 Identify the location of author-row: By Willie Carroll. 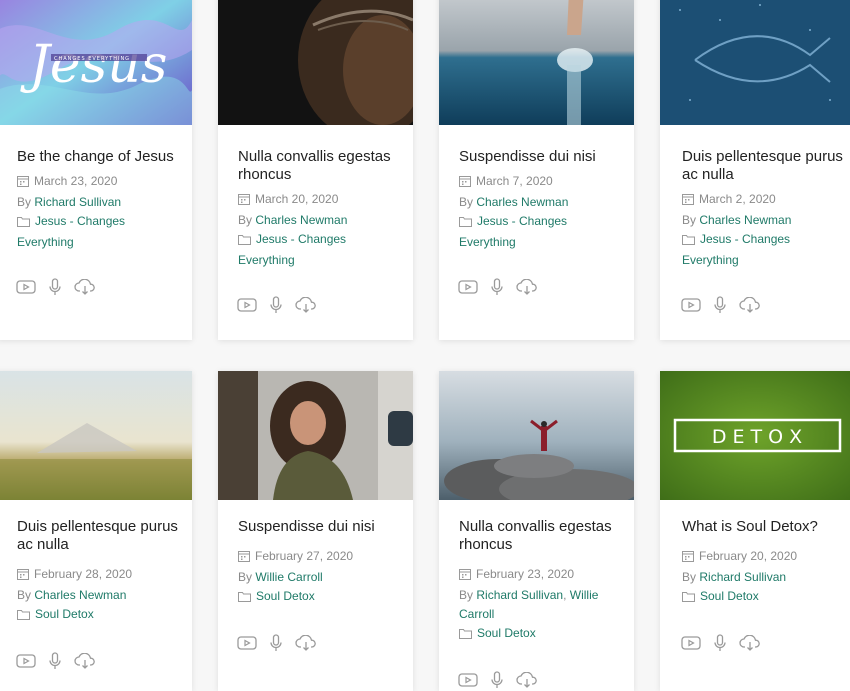
(280, 577).